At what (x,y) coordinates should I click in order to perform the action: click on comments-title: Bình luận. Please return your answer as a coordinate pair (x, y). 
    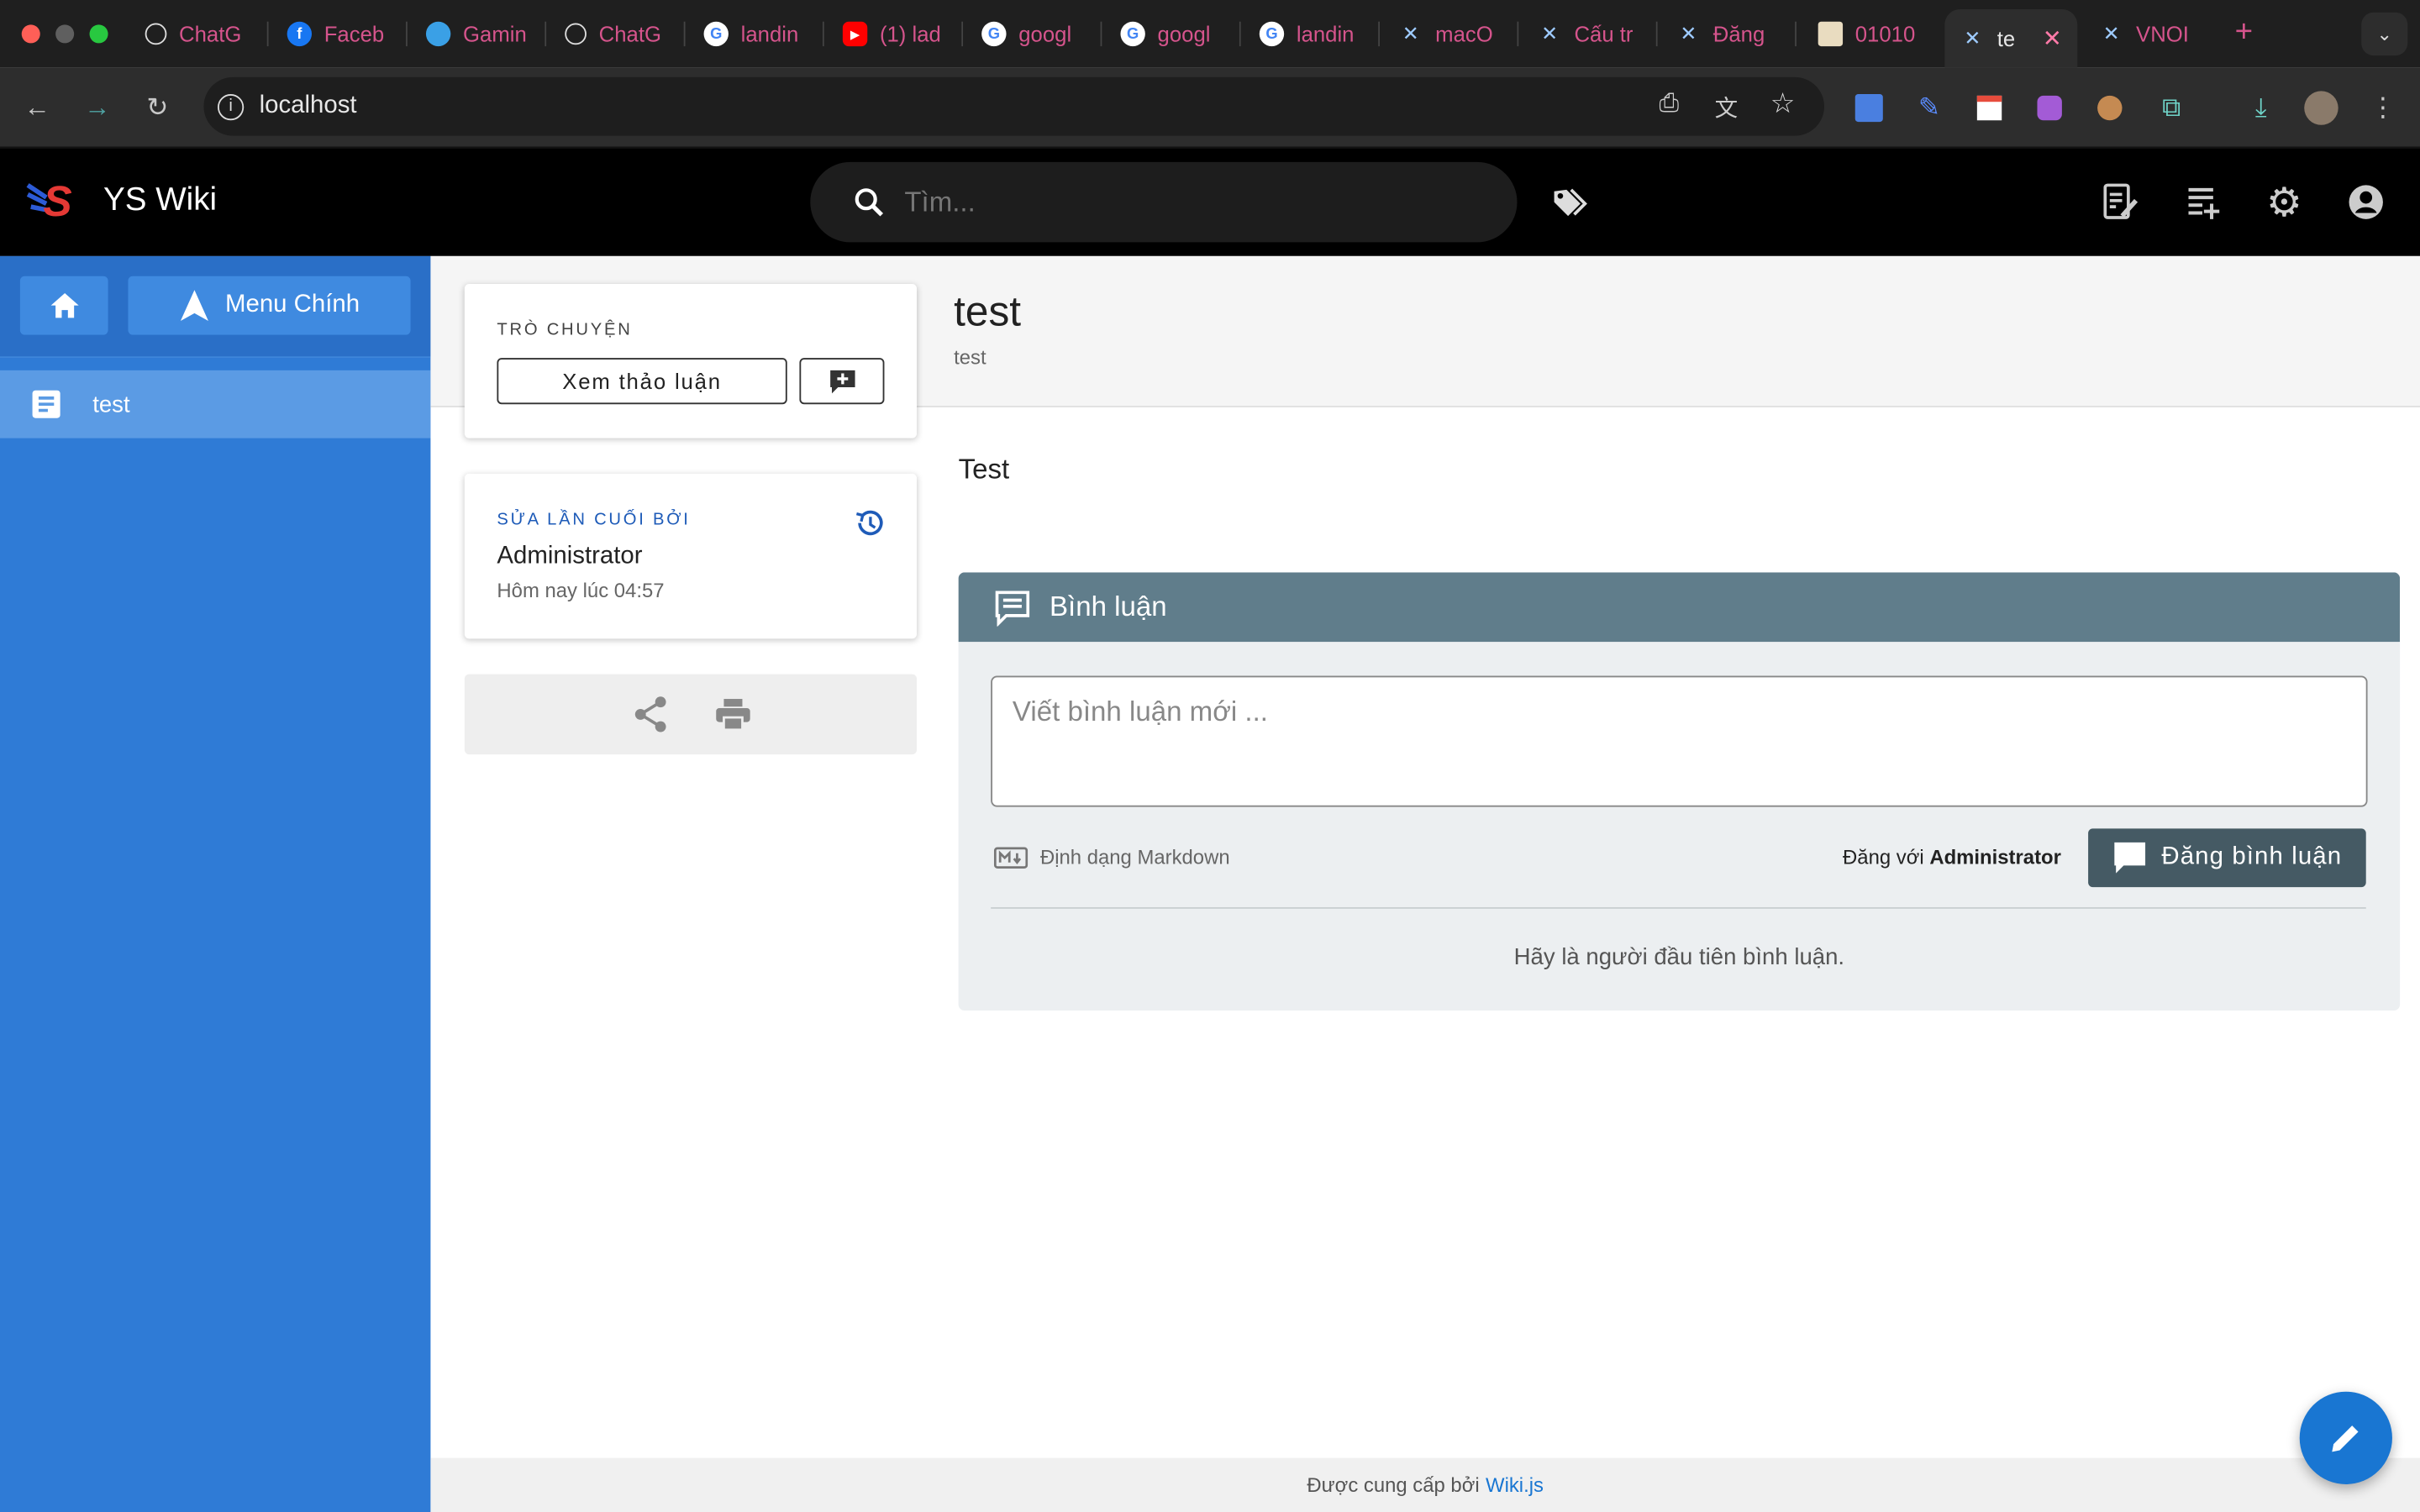
    Looking at the image, I should click on (1108, 606).